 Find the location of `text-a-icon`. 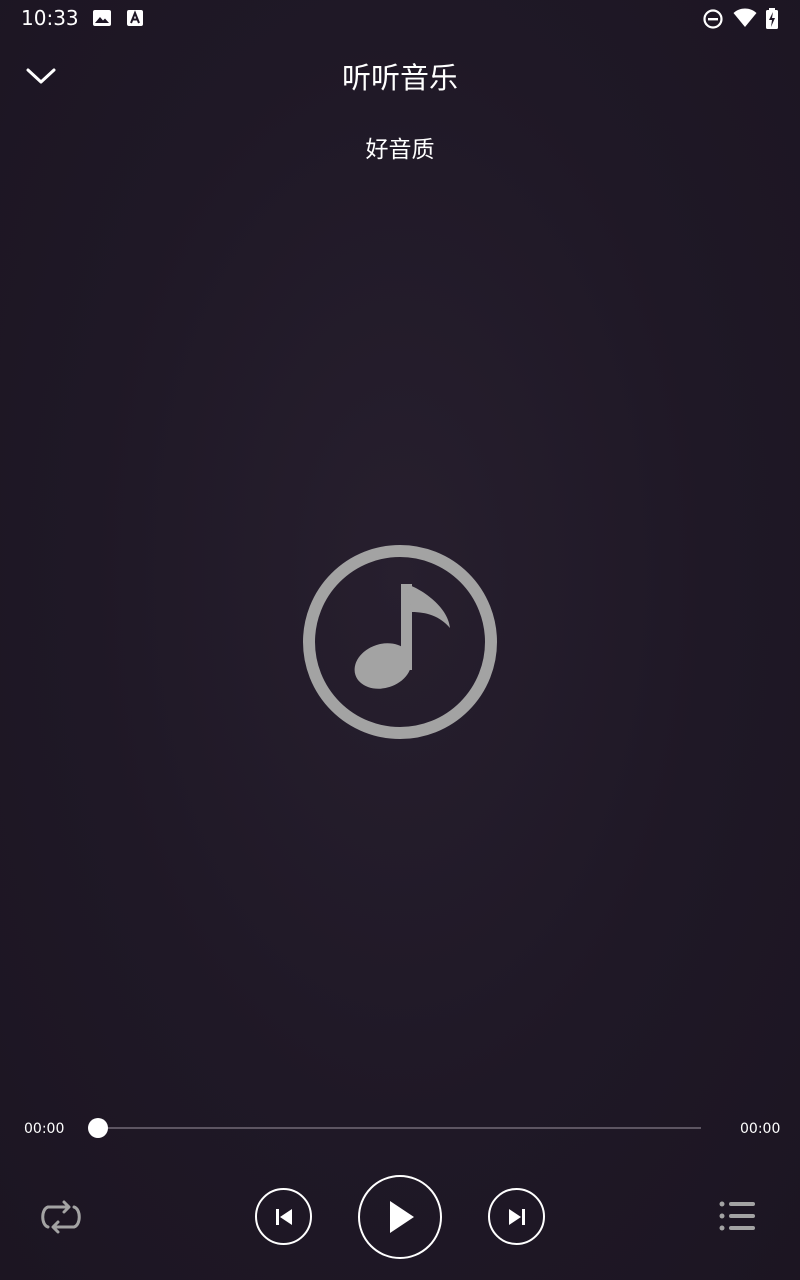

text-a-icon is located at coordinates (135, 20).